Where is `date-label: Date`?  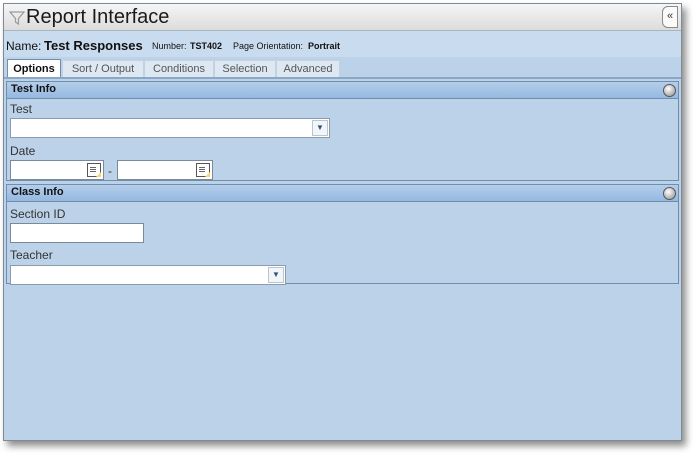
date-label: Date is located at coordinates (23, 151).